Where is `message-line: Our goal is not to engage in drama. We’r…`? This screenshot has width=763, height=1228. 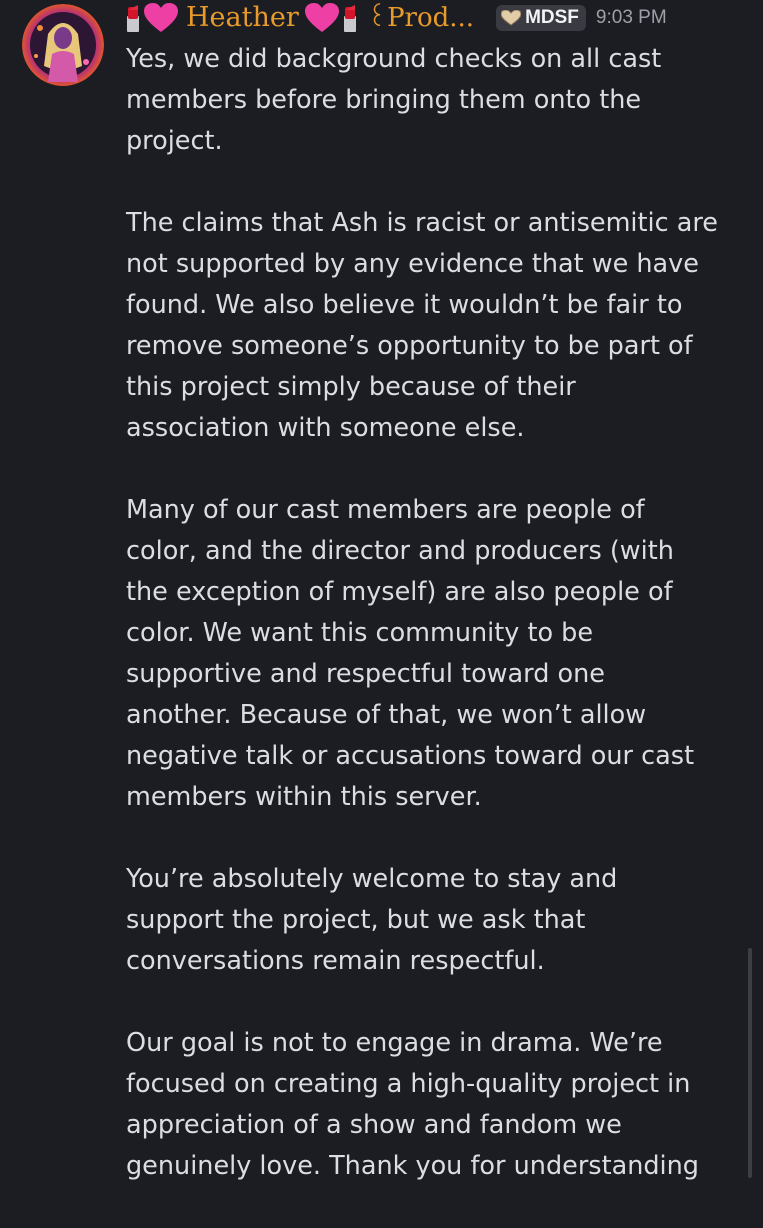 message-line: Our goal is not to engage in drama. We’r… is located at coordinates (394, 1043).